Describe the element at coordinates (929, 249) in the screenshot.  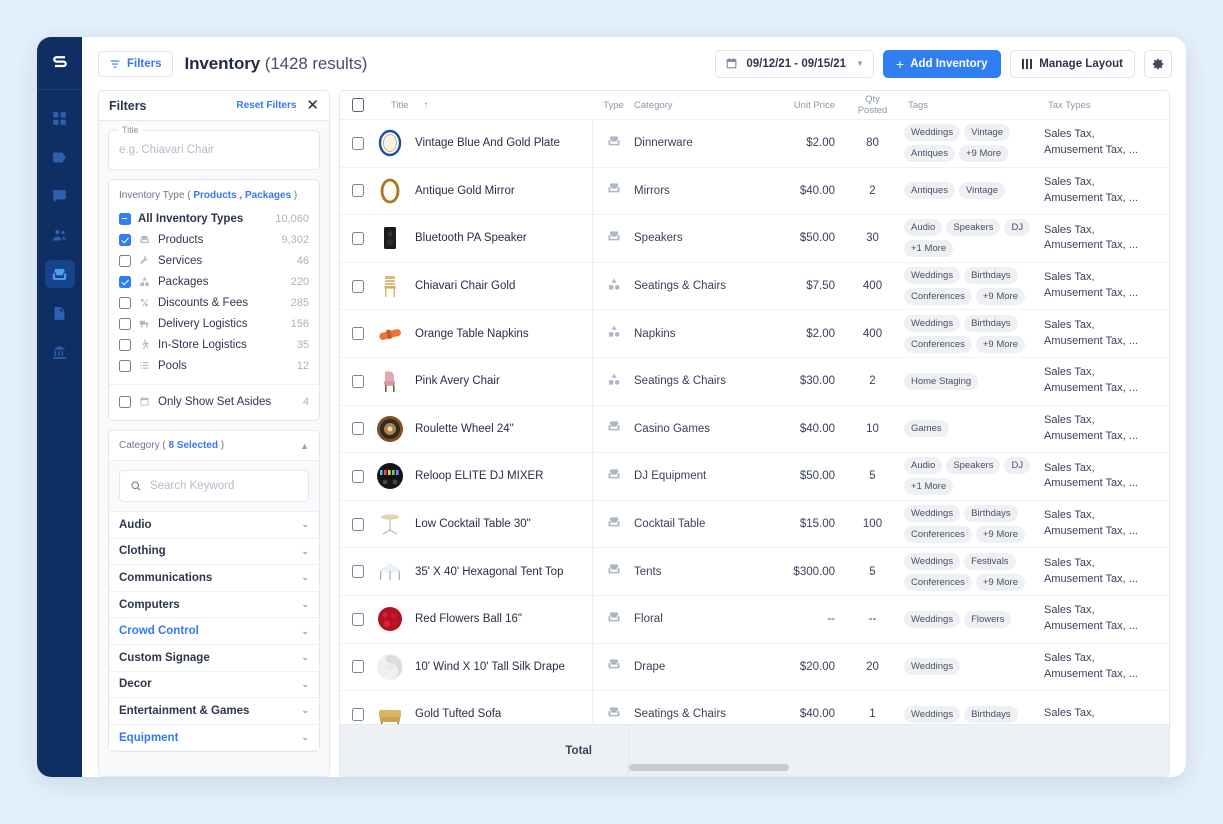
I see `tag-chip: +1 More` at that location.